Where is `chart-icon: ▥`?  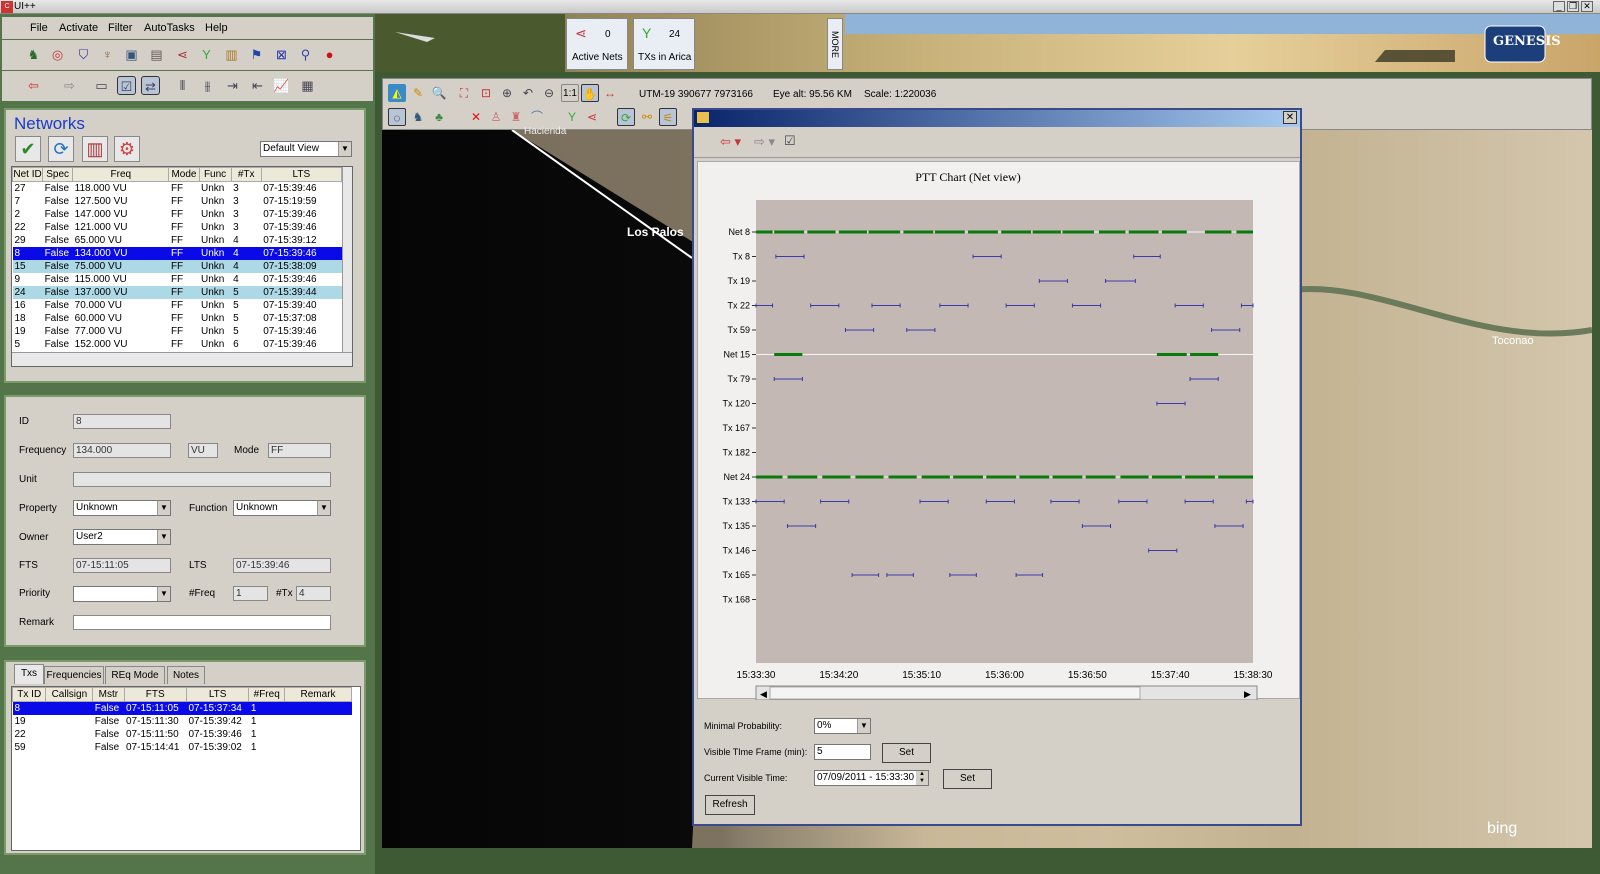
chart-icon: ▥ is located at coordinates (231, 54).